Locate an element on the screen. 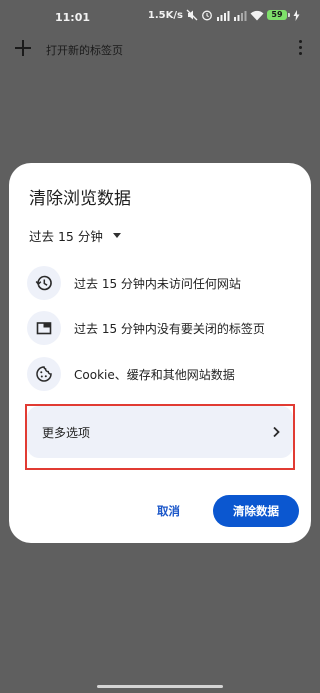  info-row-history: 过去 15 分钟内未访问任何网站 is located at coordinates (162, 283).